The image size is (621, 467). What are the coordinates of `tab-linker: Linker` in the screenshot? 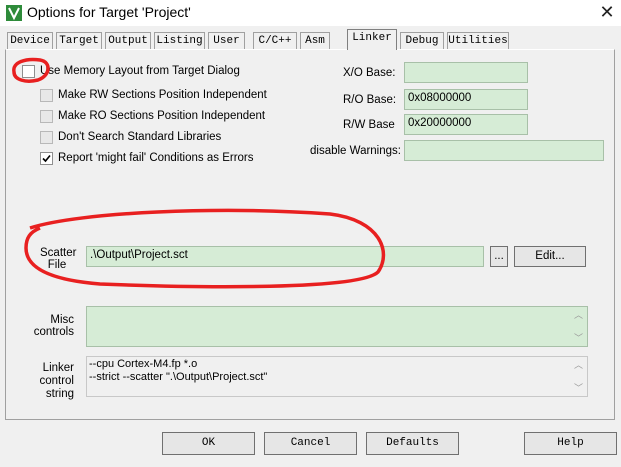 It's located at (372, 39).